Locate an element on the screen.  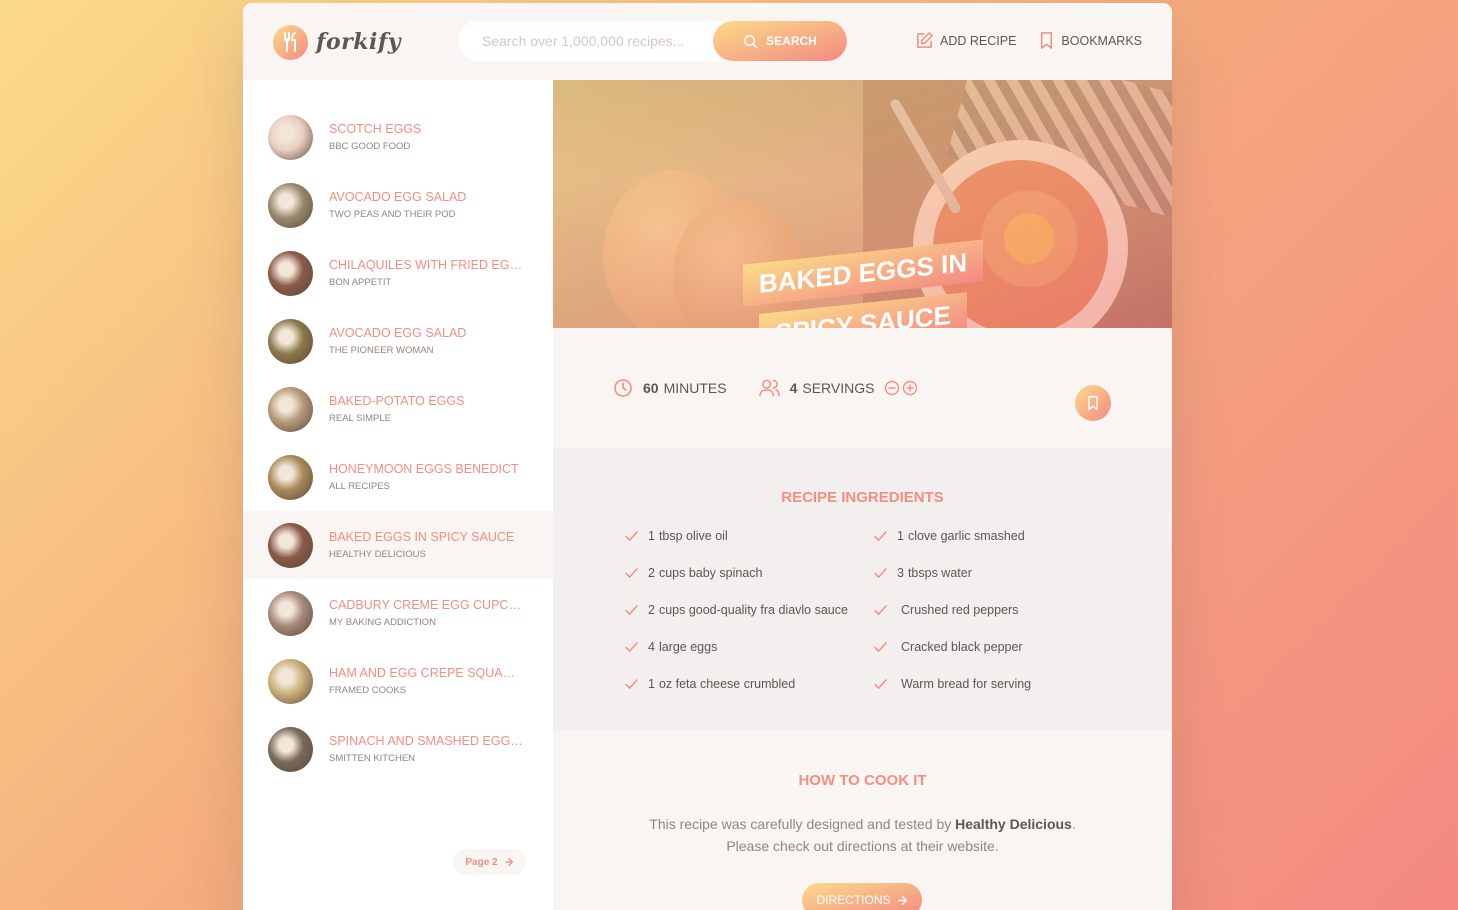
result-publisher: The Pioneer Woman is located at coordinates (381, 350).